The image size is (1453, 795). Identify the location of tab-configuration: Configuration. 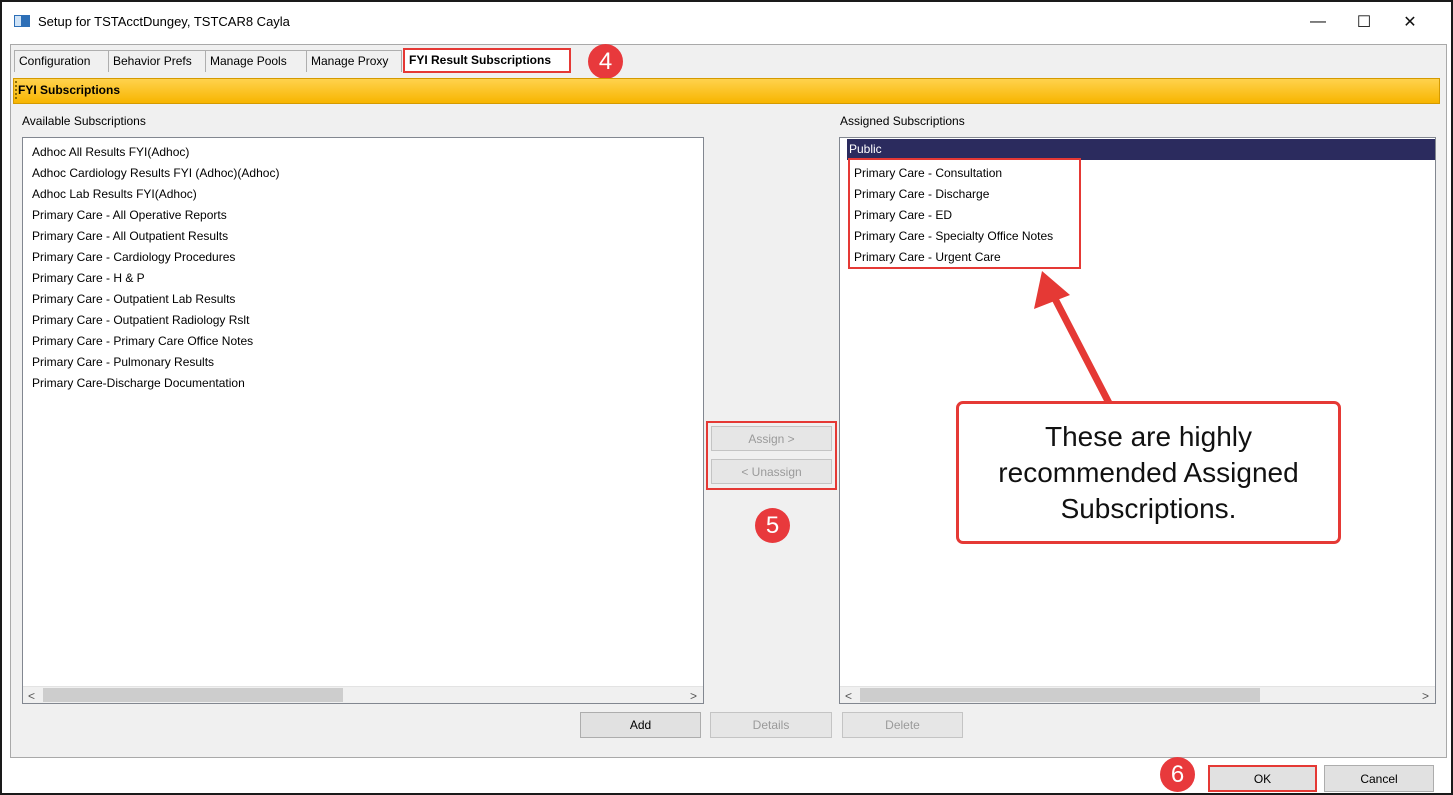
(61, 61).